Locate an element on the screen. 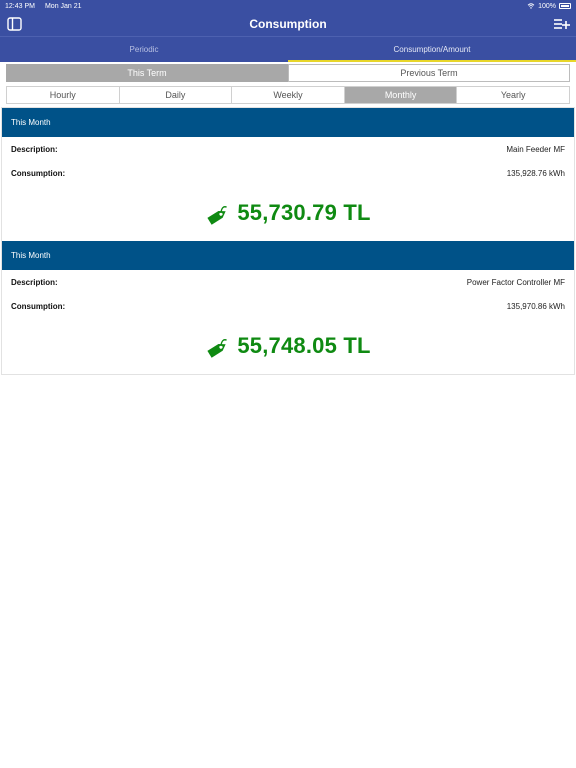 Image resolution: width=576 pixels, height=768 pixels. nav-bar: Consumption is located at coordinates (288, 24).